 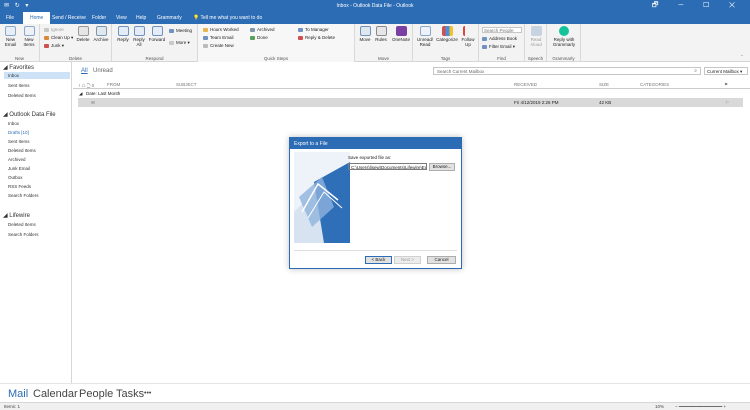 What do you see at coordinates (567, 71) in the screenshot?
I see `search-mailbox-input: Search Current Mailbox ⌕` at bounding box center [567, 71].